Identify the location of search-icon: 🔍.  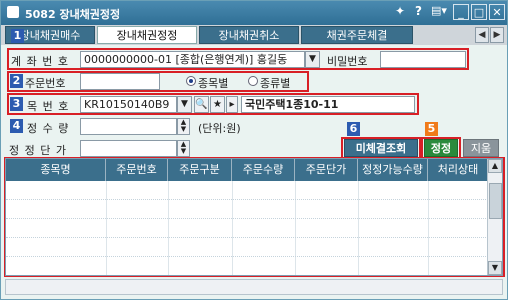
(201, 104).